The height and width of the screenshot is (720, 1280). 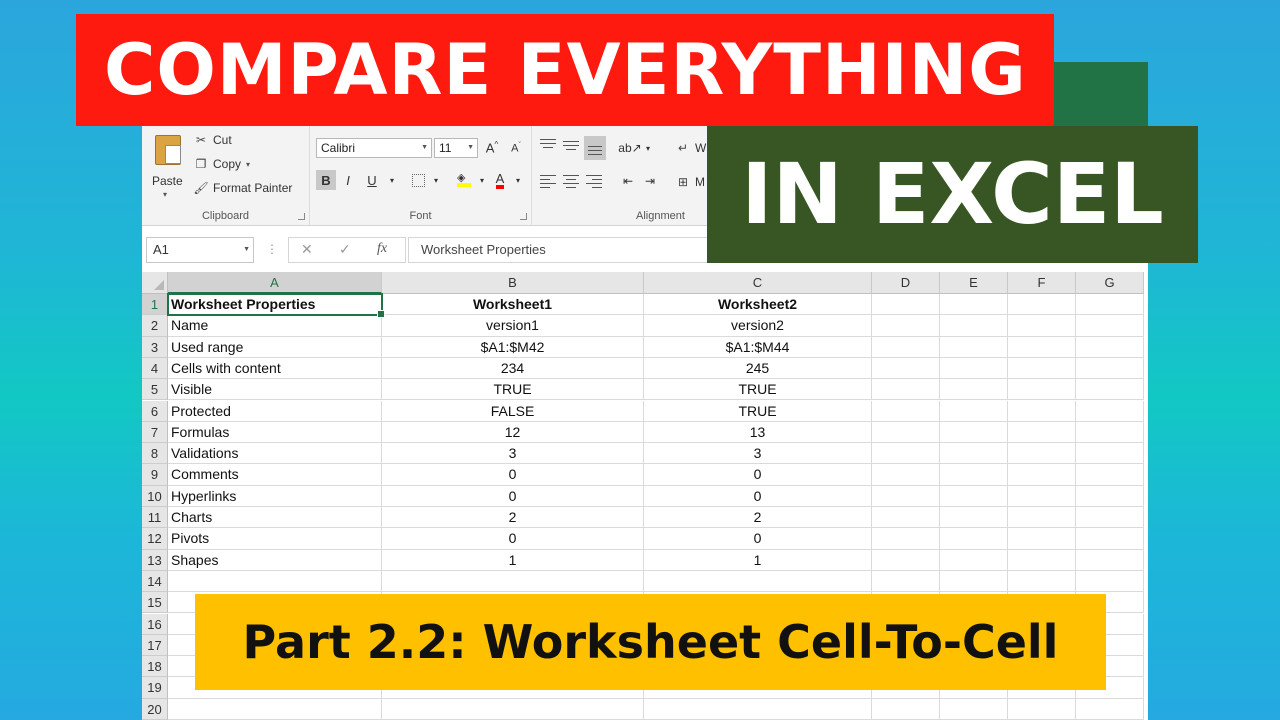 What do you see at coordinates (974, 496) in the screenshot?
I see `cell-e10` at bounding box center [974, 496].